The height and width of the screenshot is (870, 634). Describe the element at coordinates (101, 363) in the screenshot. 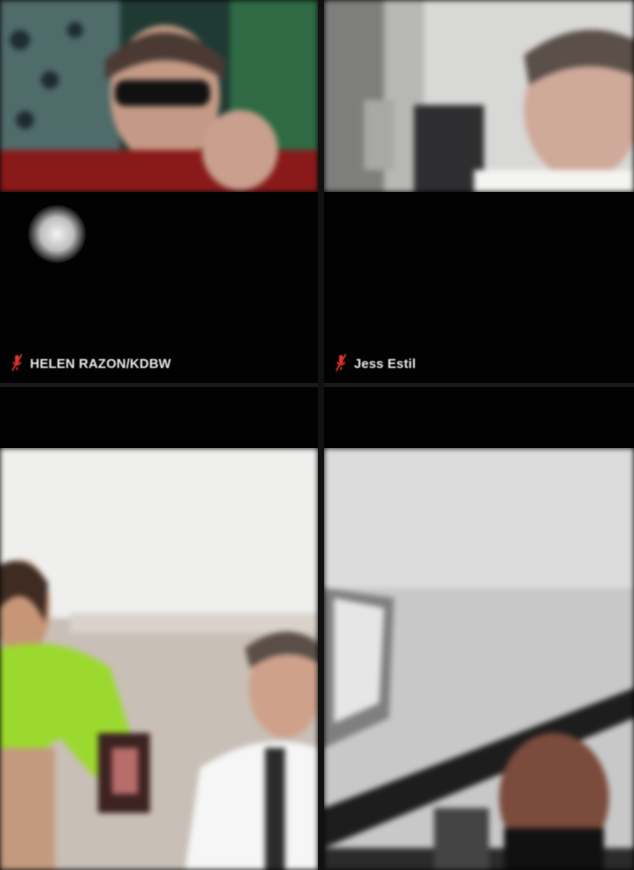

I see `participant-name: HELEN RAZON/KDBW` at that location.